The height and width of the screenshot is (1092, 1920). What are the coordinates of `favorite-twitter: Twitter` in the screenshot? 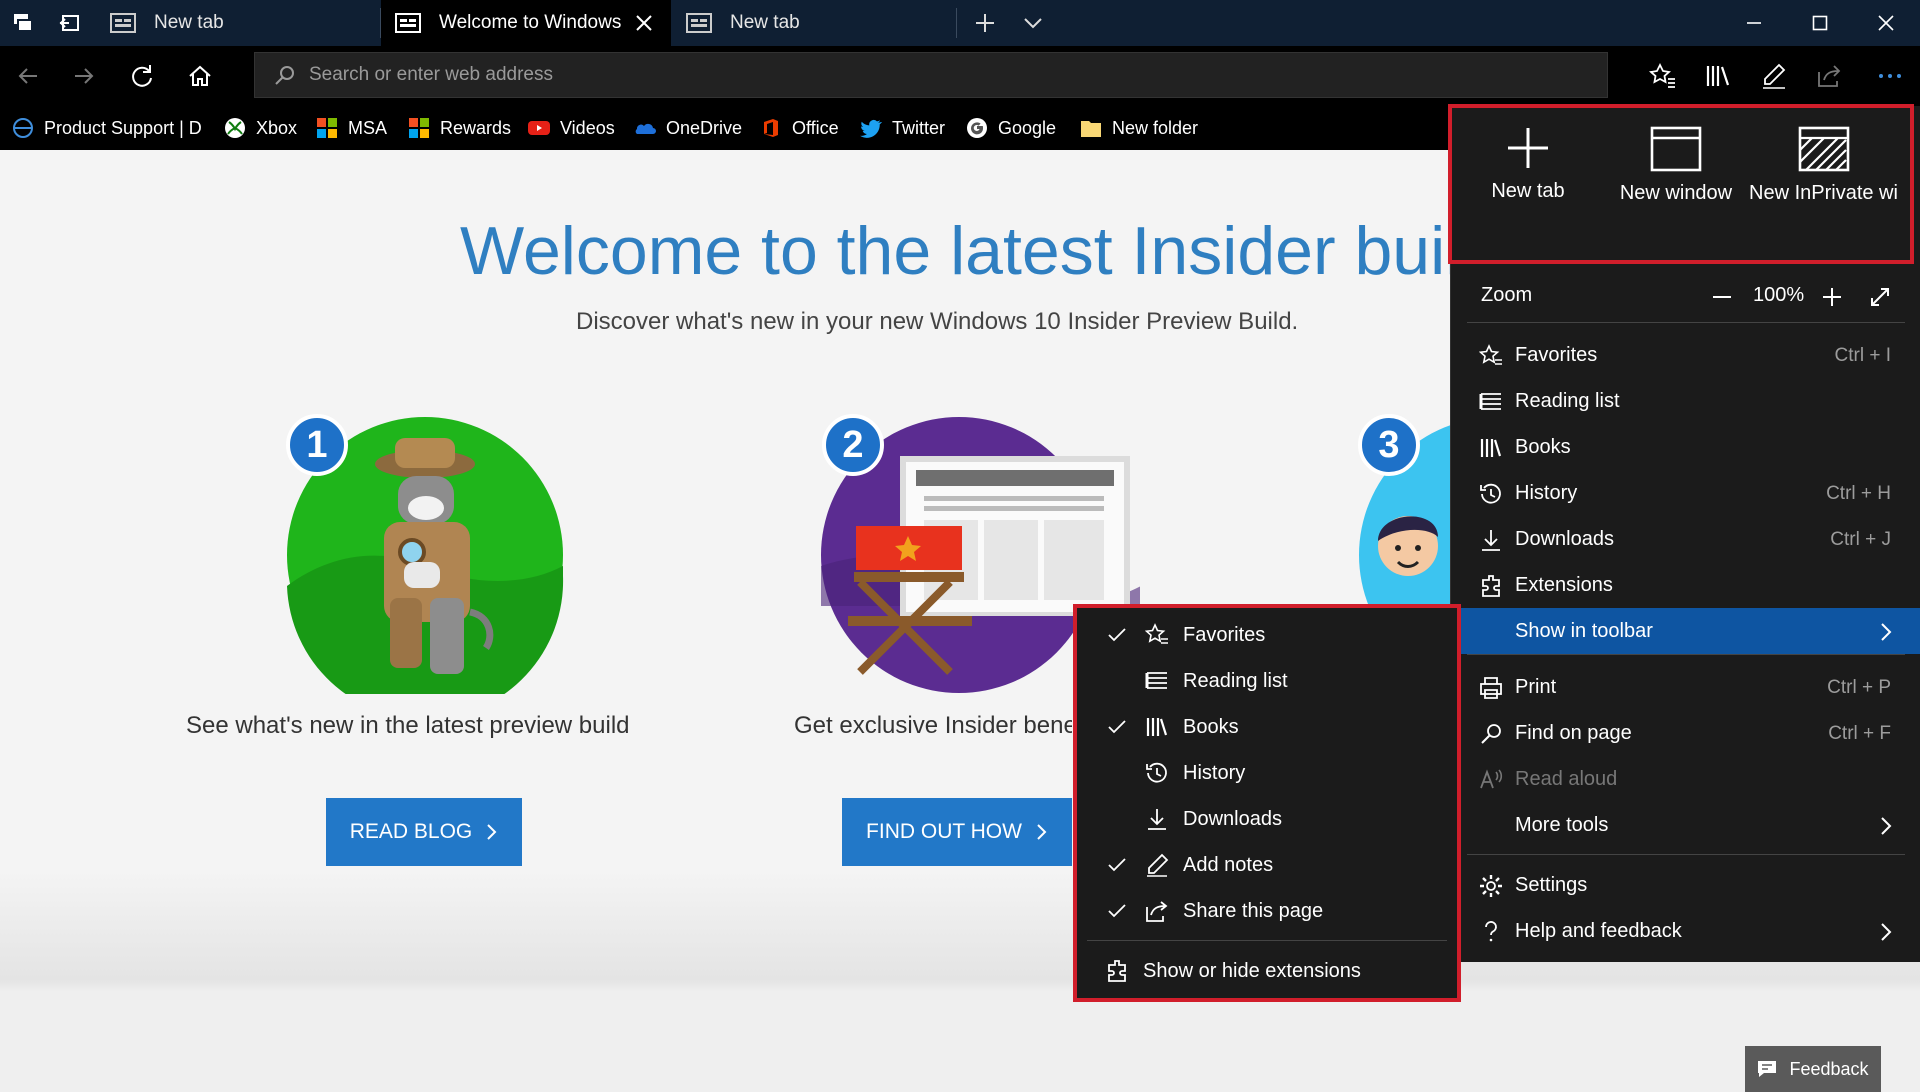 It's located at (902, 128).